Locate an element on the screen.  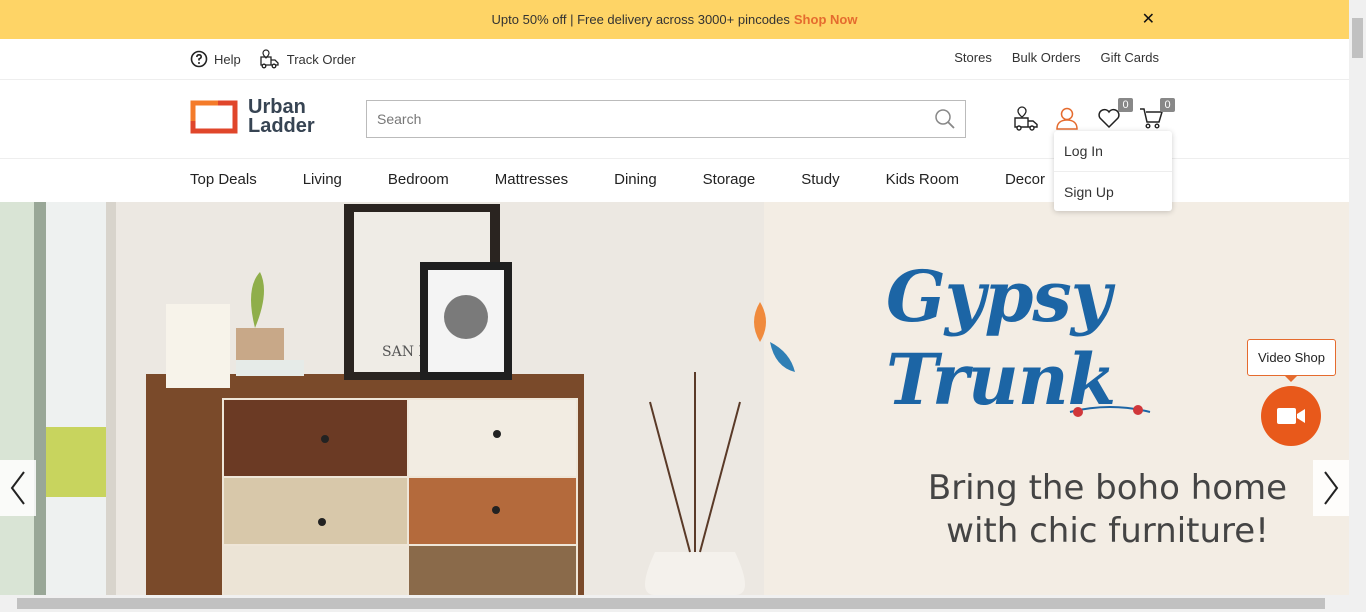
horizontal-scrollbar is located at coordinates (674, 603).